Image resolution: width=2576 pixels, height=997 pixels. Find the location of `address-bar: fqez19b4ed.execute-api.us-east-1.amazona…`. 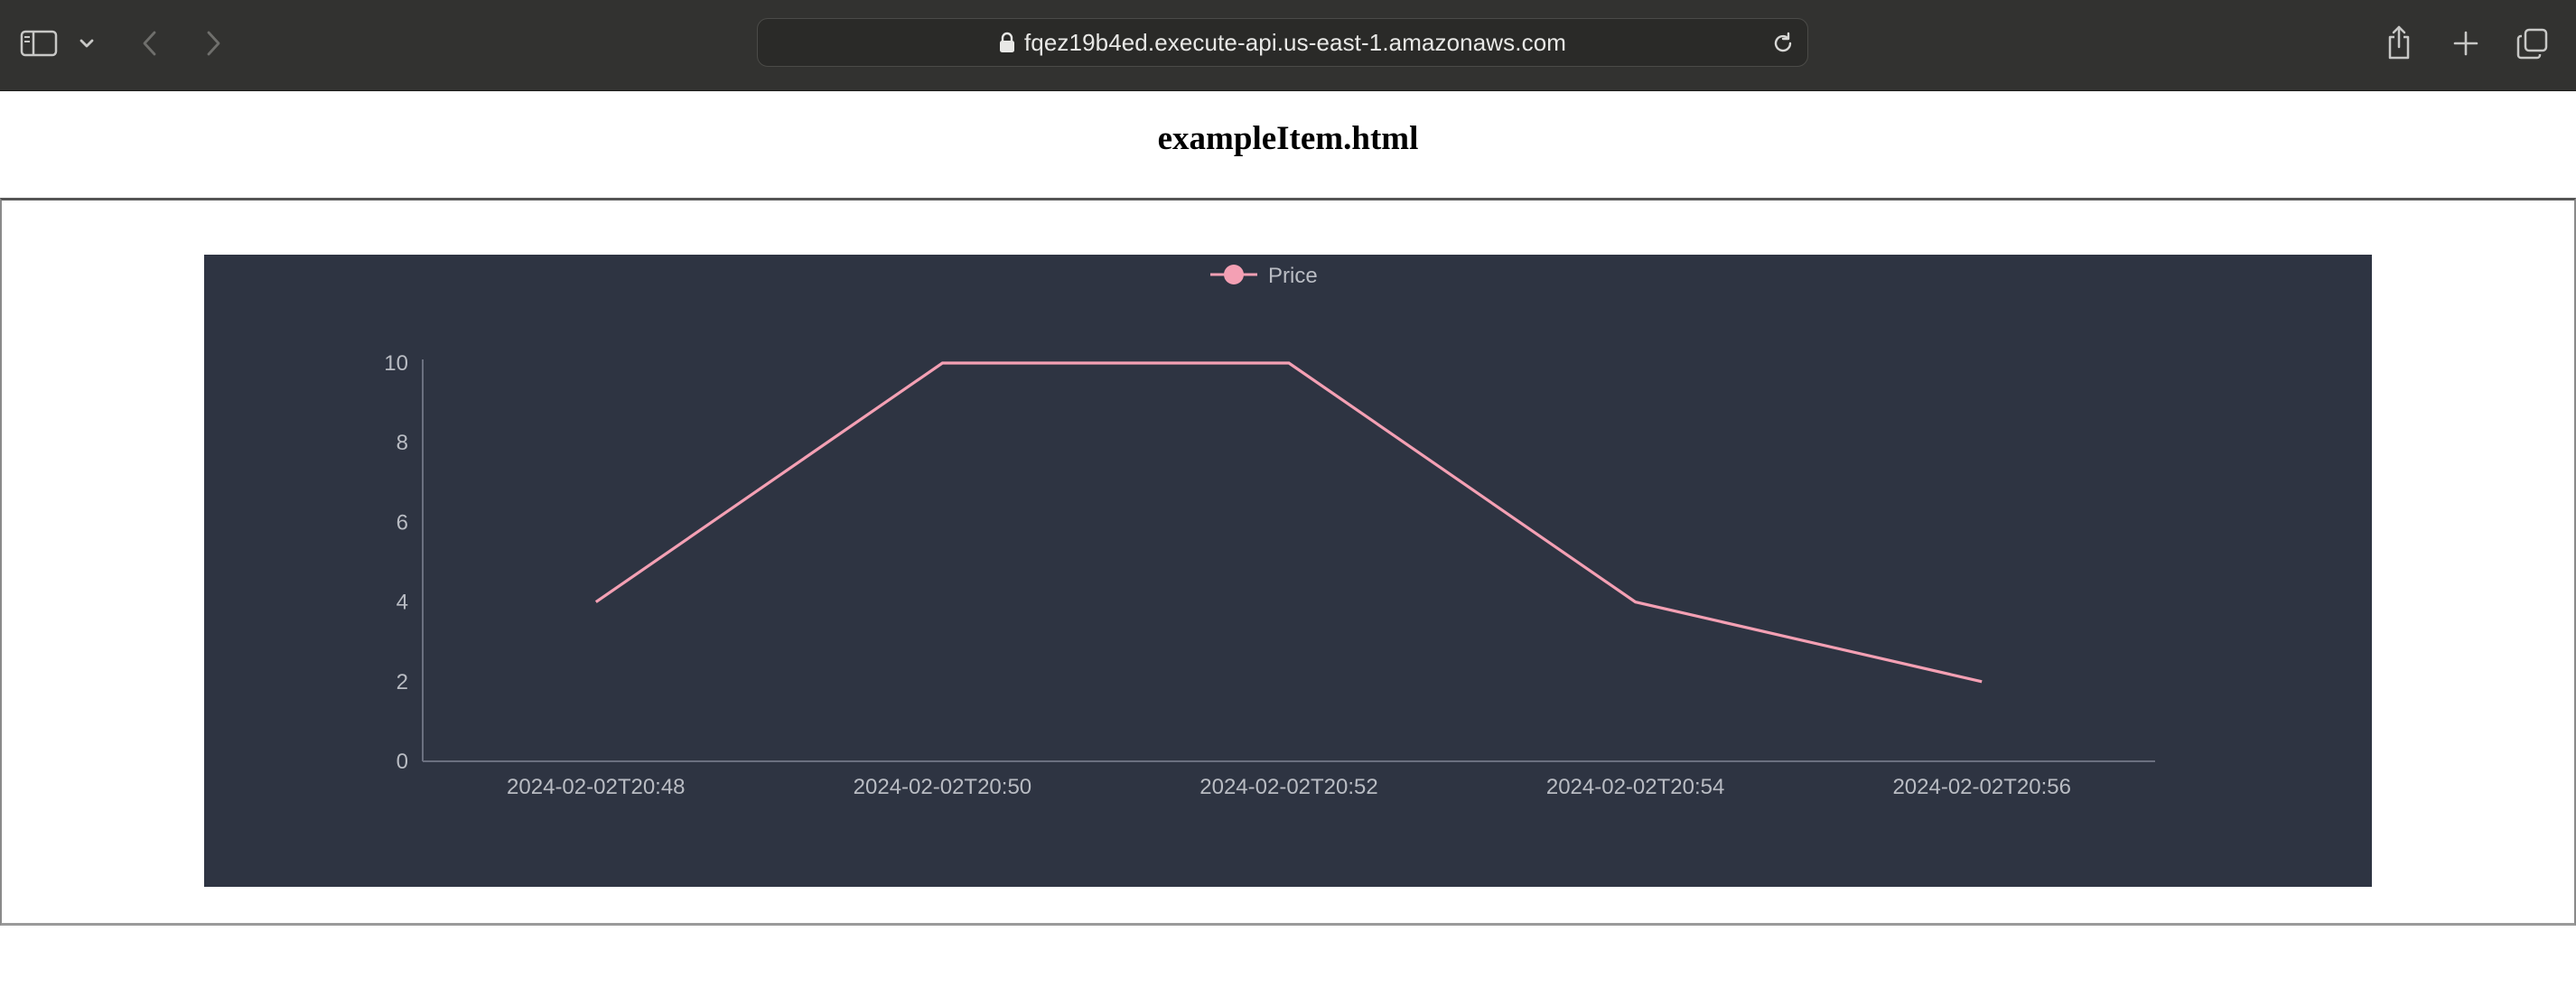

address-bar: fqez19b4ed.execute-api.us-east-1.amazona… is located at coordinates (1282, 42).